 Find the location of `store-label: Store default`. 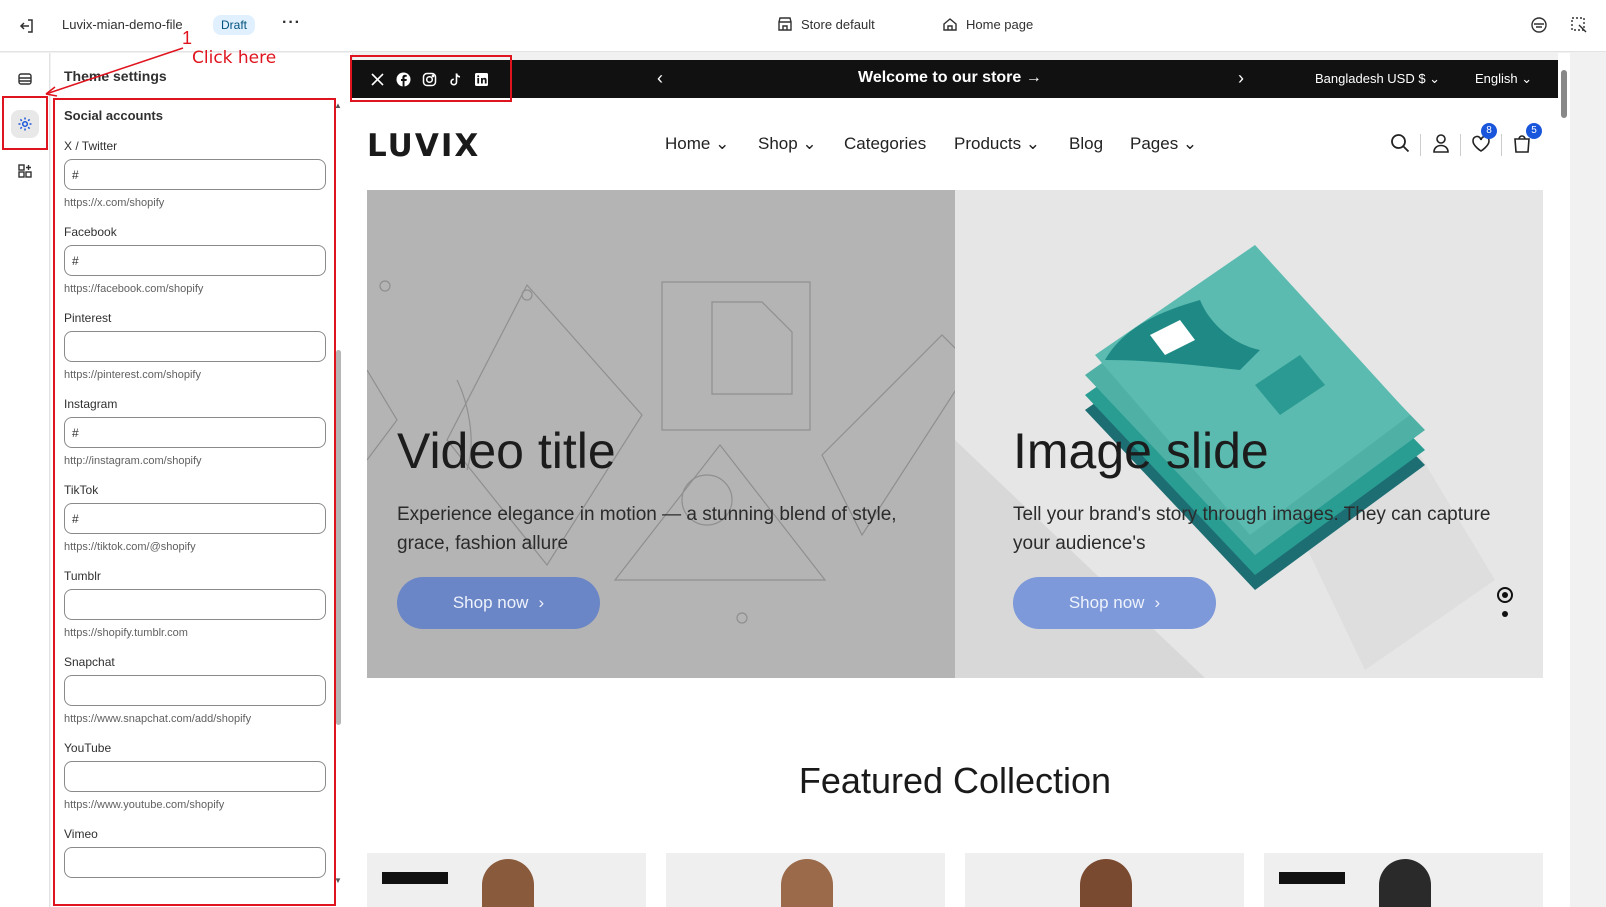

store-label: Store default is located at coordinates (838, 24).